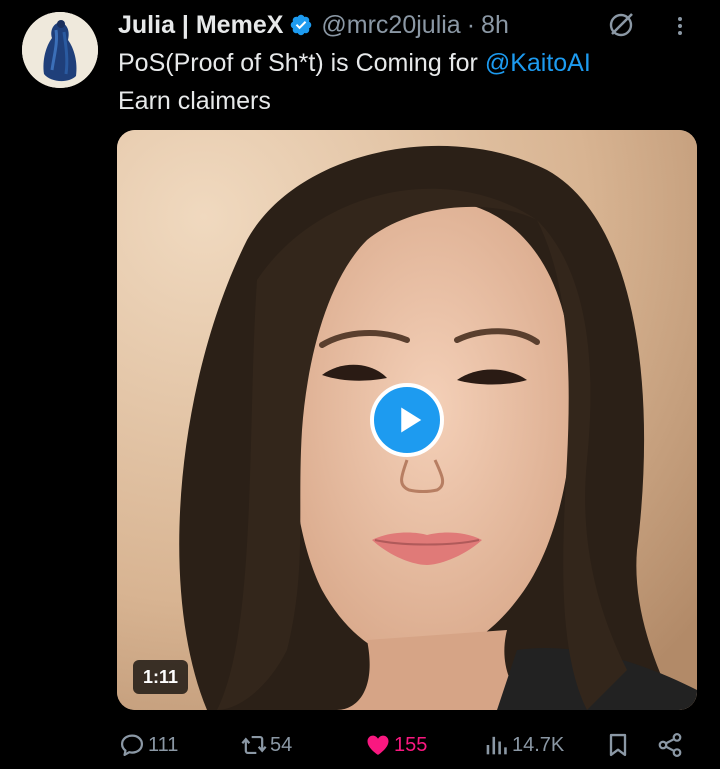 Image resolution: width=720 pixels, height=769 pixels. I want to click on like-count: 155, so click(411, 744).